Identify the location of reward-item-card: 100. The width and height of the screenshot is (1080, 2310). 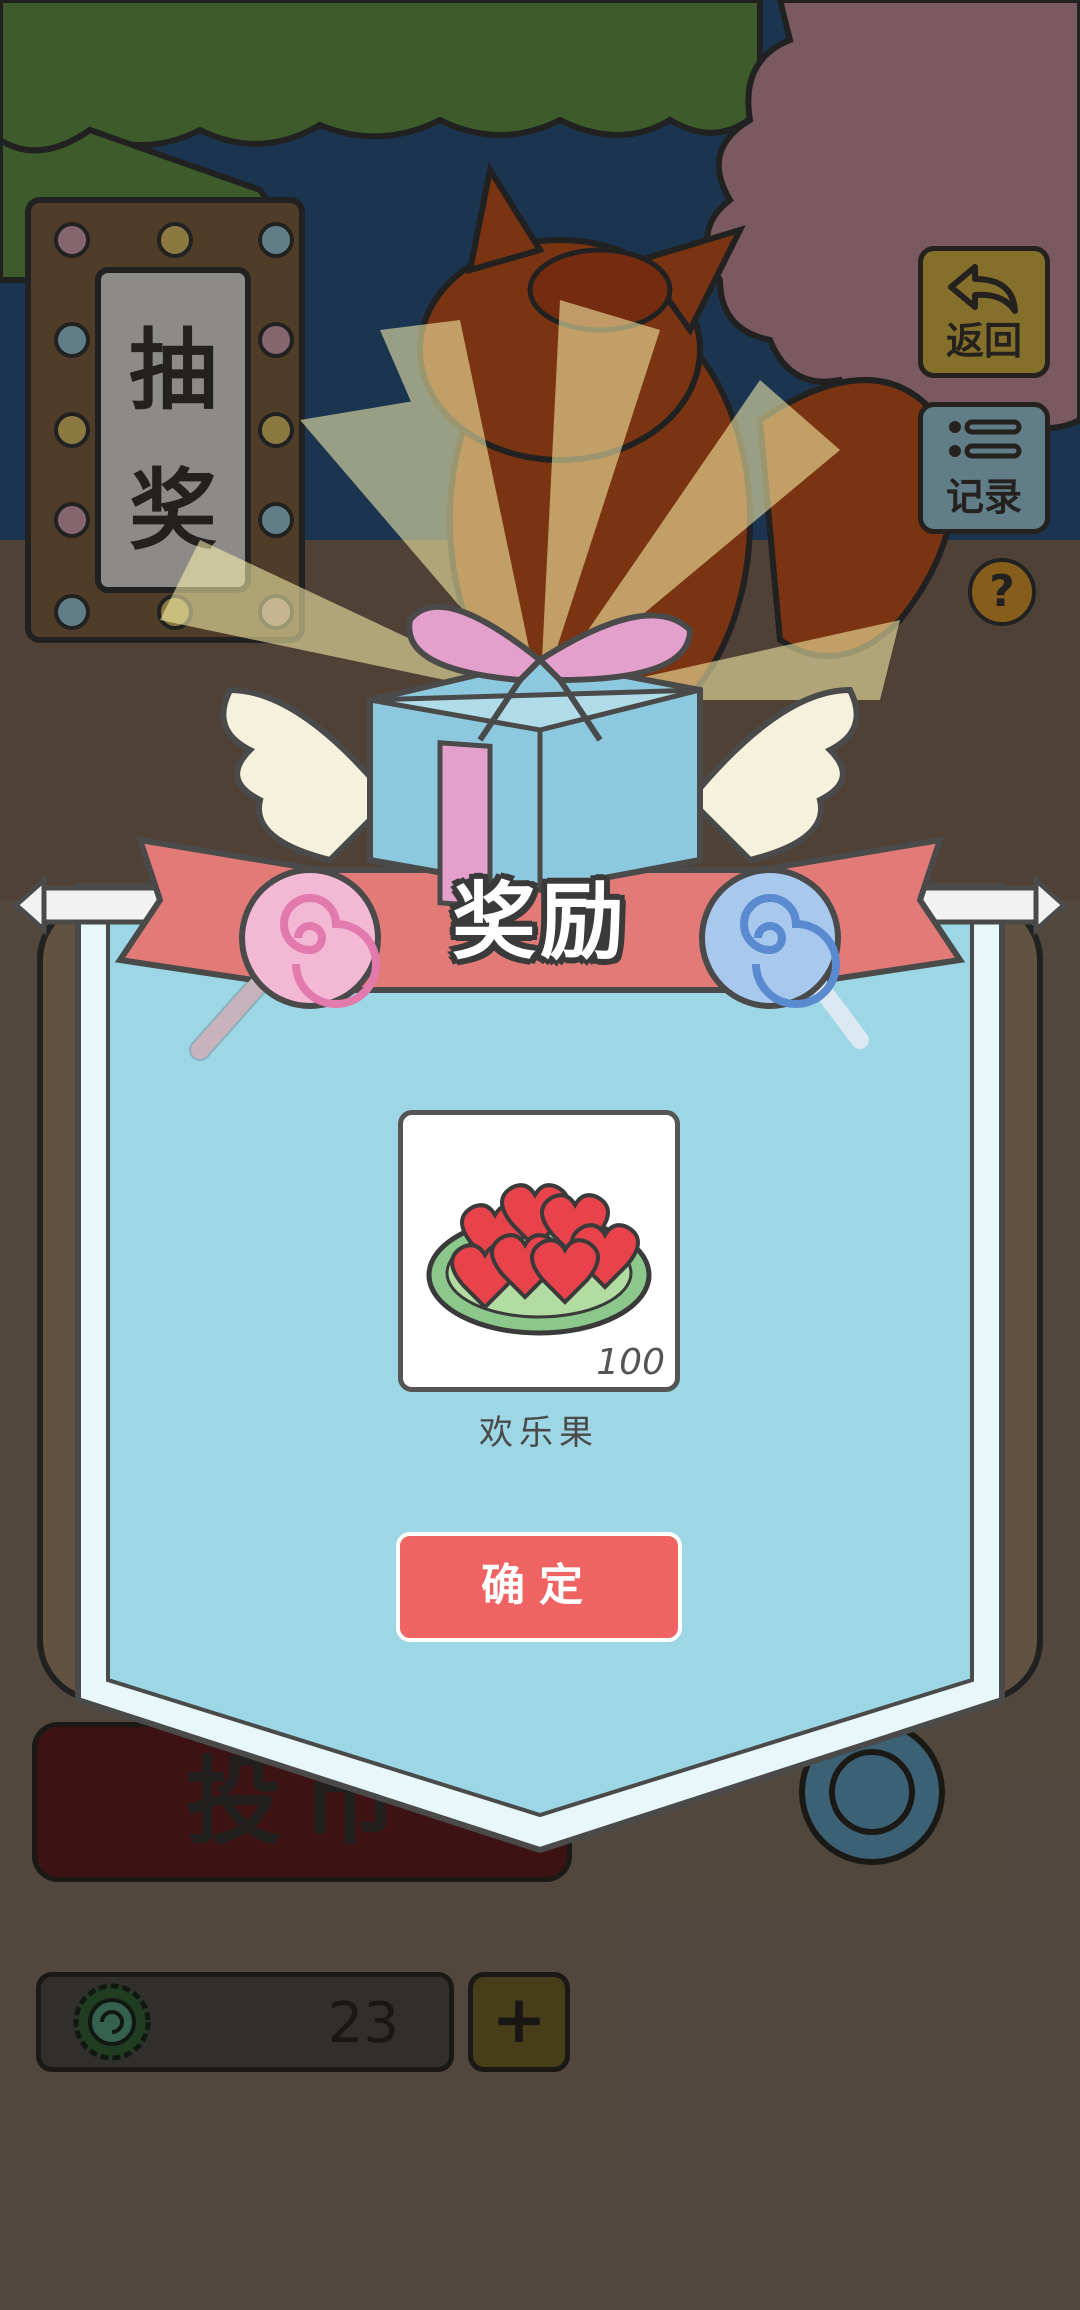
(539, 1251).